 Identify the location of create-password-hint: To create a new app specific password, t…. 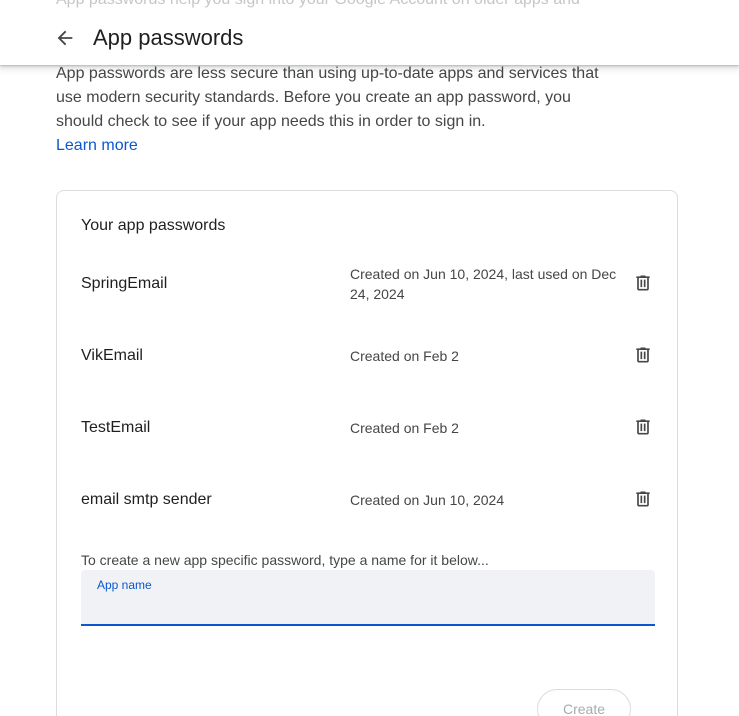
(285, 560).